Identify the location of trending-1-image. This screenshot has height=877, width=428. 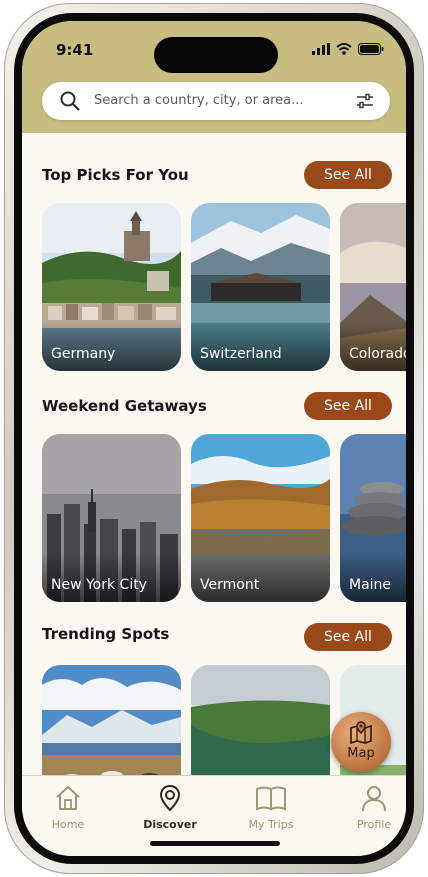
(111, 720).